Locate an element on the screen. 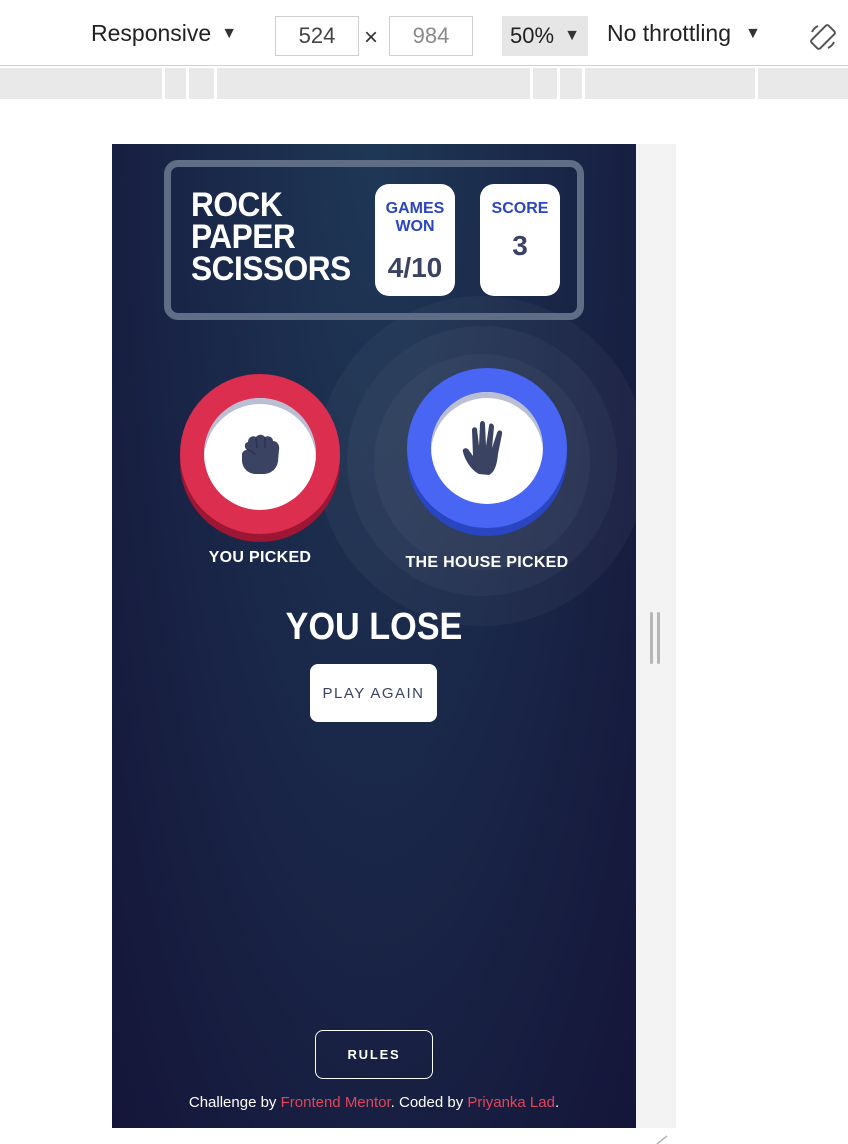 Image resolution: width=848 pixels, height=1144 pixels. zoom-label: 50% is located at coordinates (532, 35).